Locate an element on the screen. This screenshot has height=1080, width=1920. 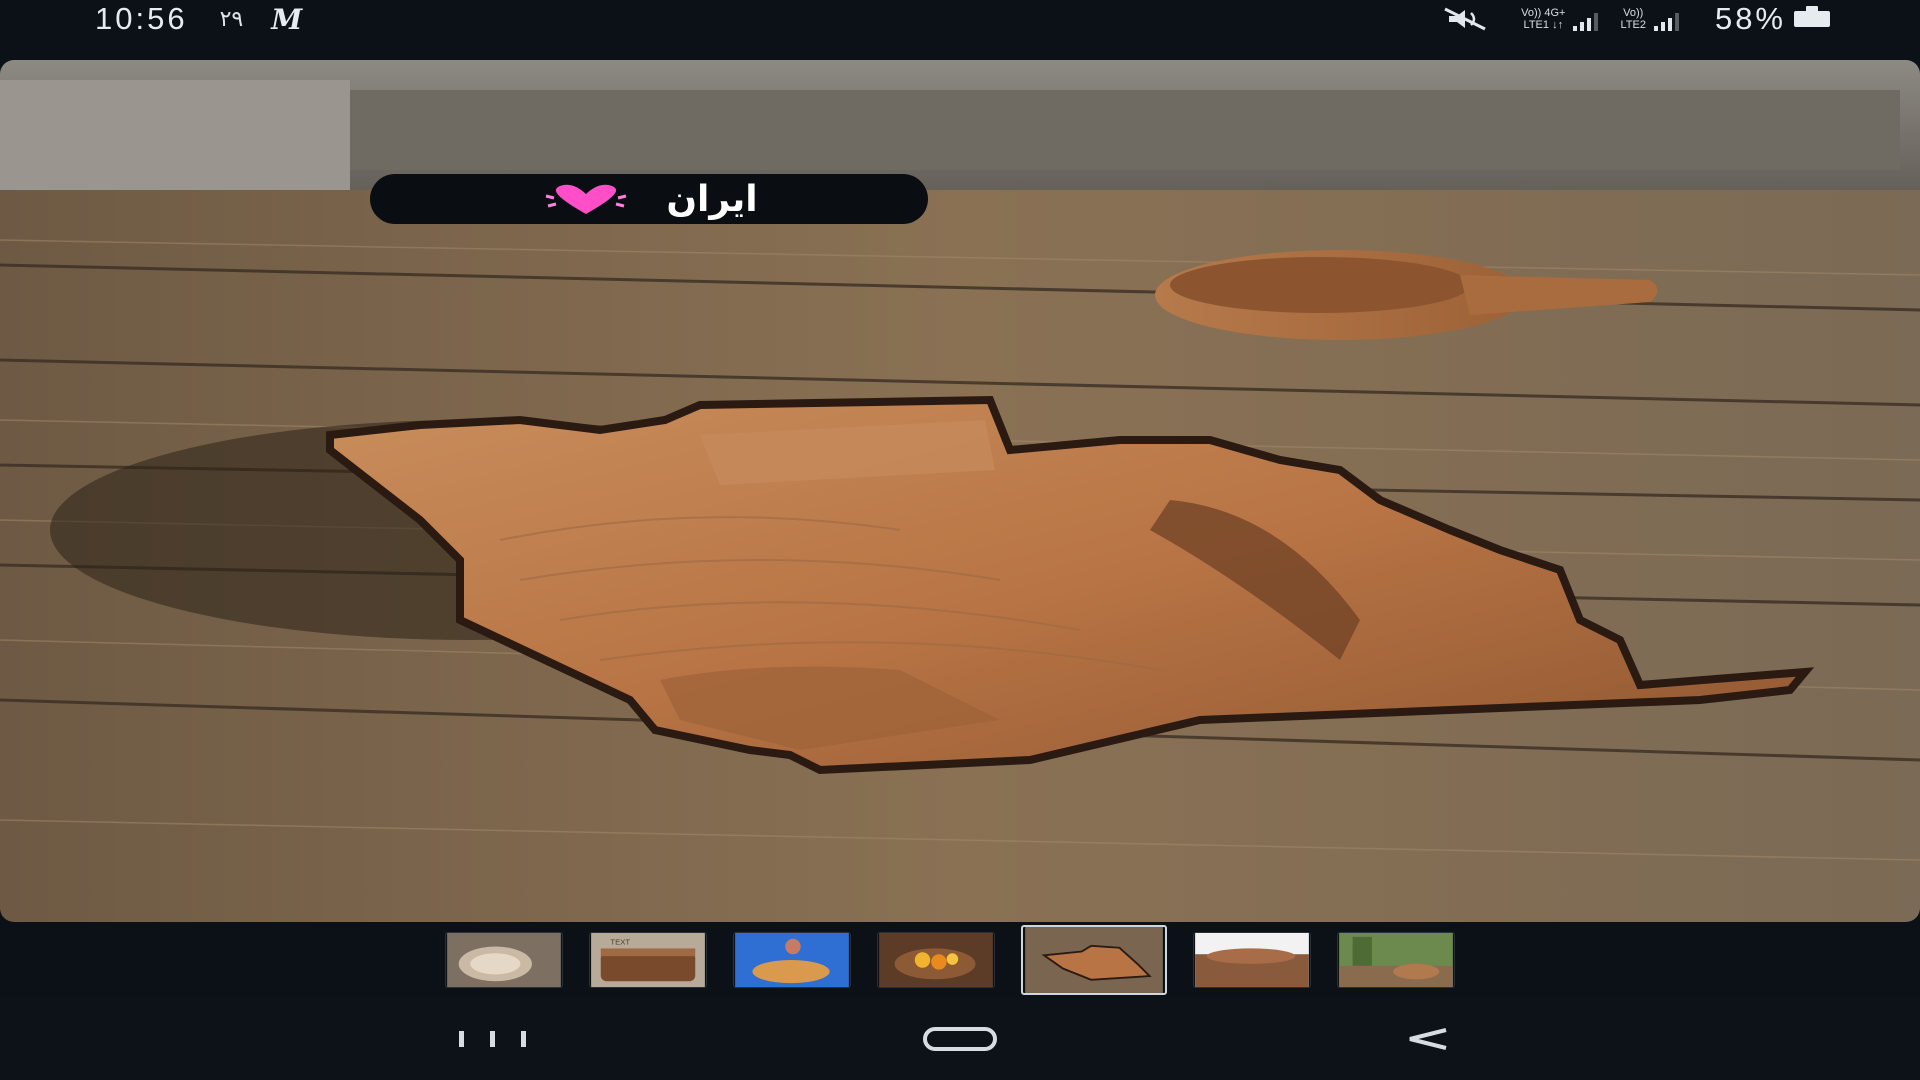
battery-percent: 58% is located at coordinates (1750, 18).